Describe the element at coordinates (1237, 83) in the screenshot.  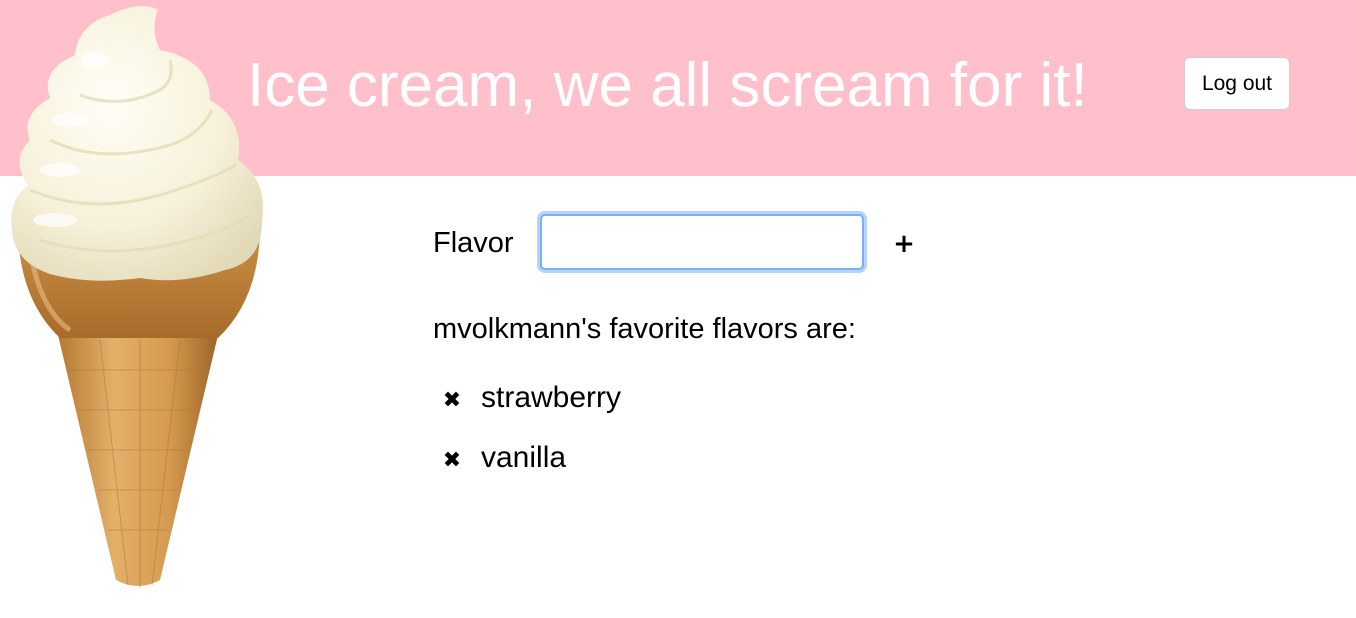
I see `logout-button: Log out` at that location.